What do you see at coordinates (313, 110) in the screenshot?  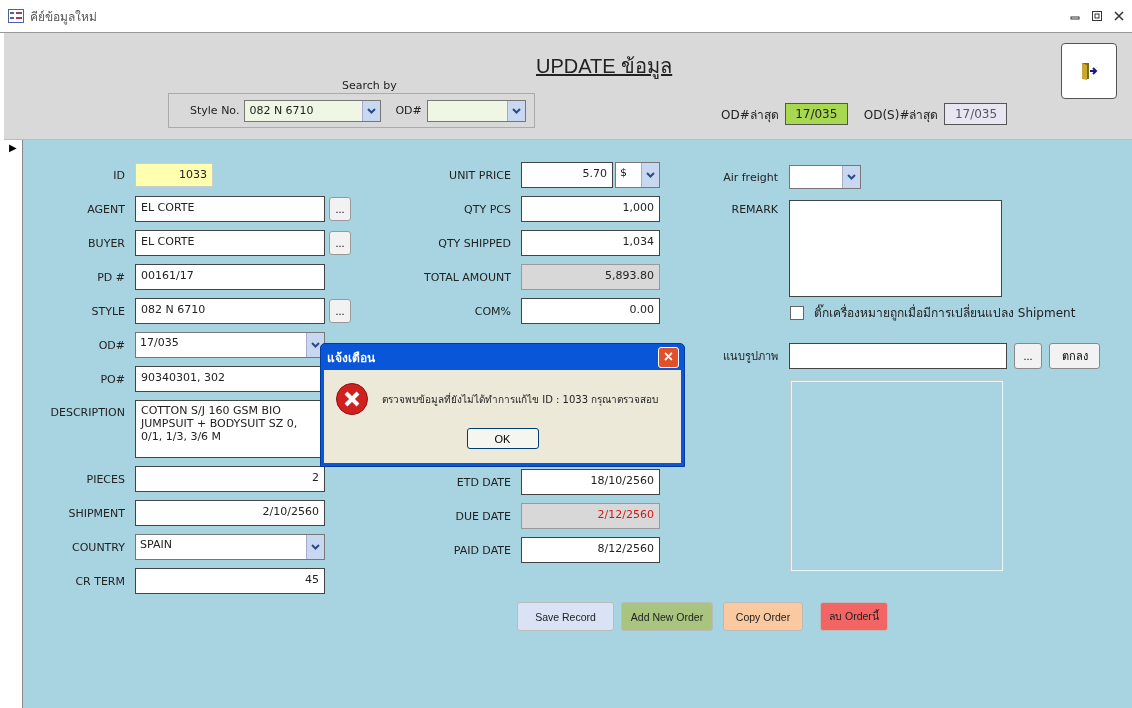 I see `style-search-combo: 082 N 6710` at bounding box center [313, 110].